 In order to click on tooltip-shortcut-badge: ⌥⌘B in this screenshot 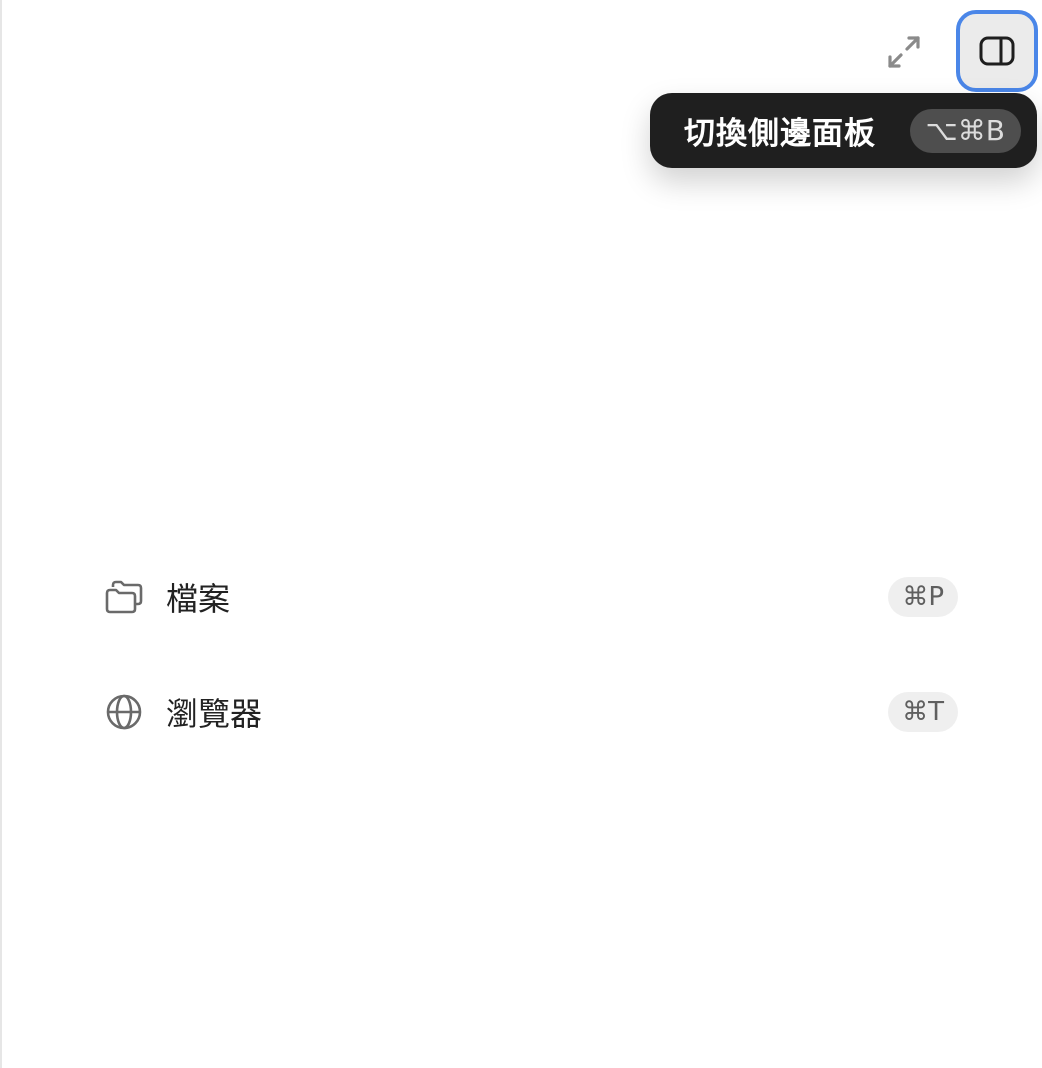, I will do `click(965, 130)`.